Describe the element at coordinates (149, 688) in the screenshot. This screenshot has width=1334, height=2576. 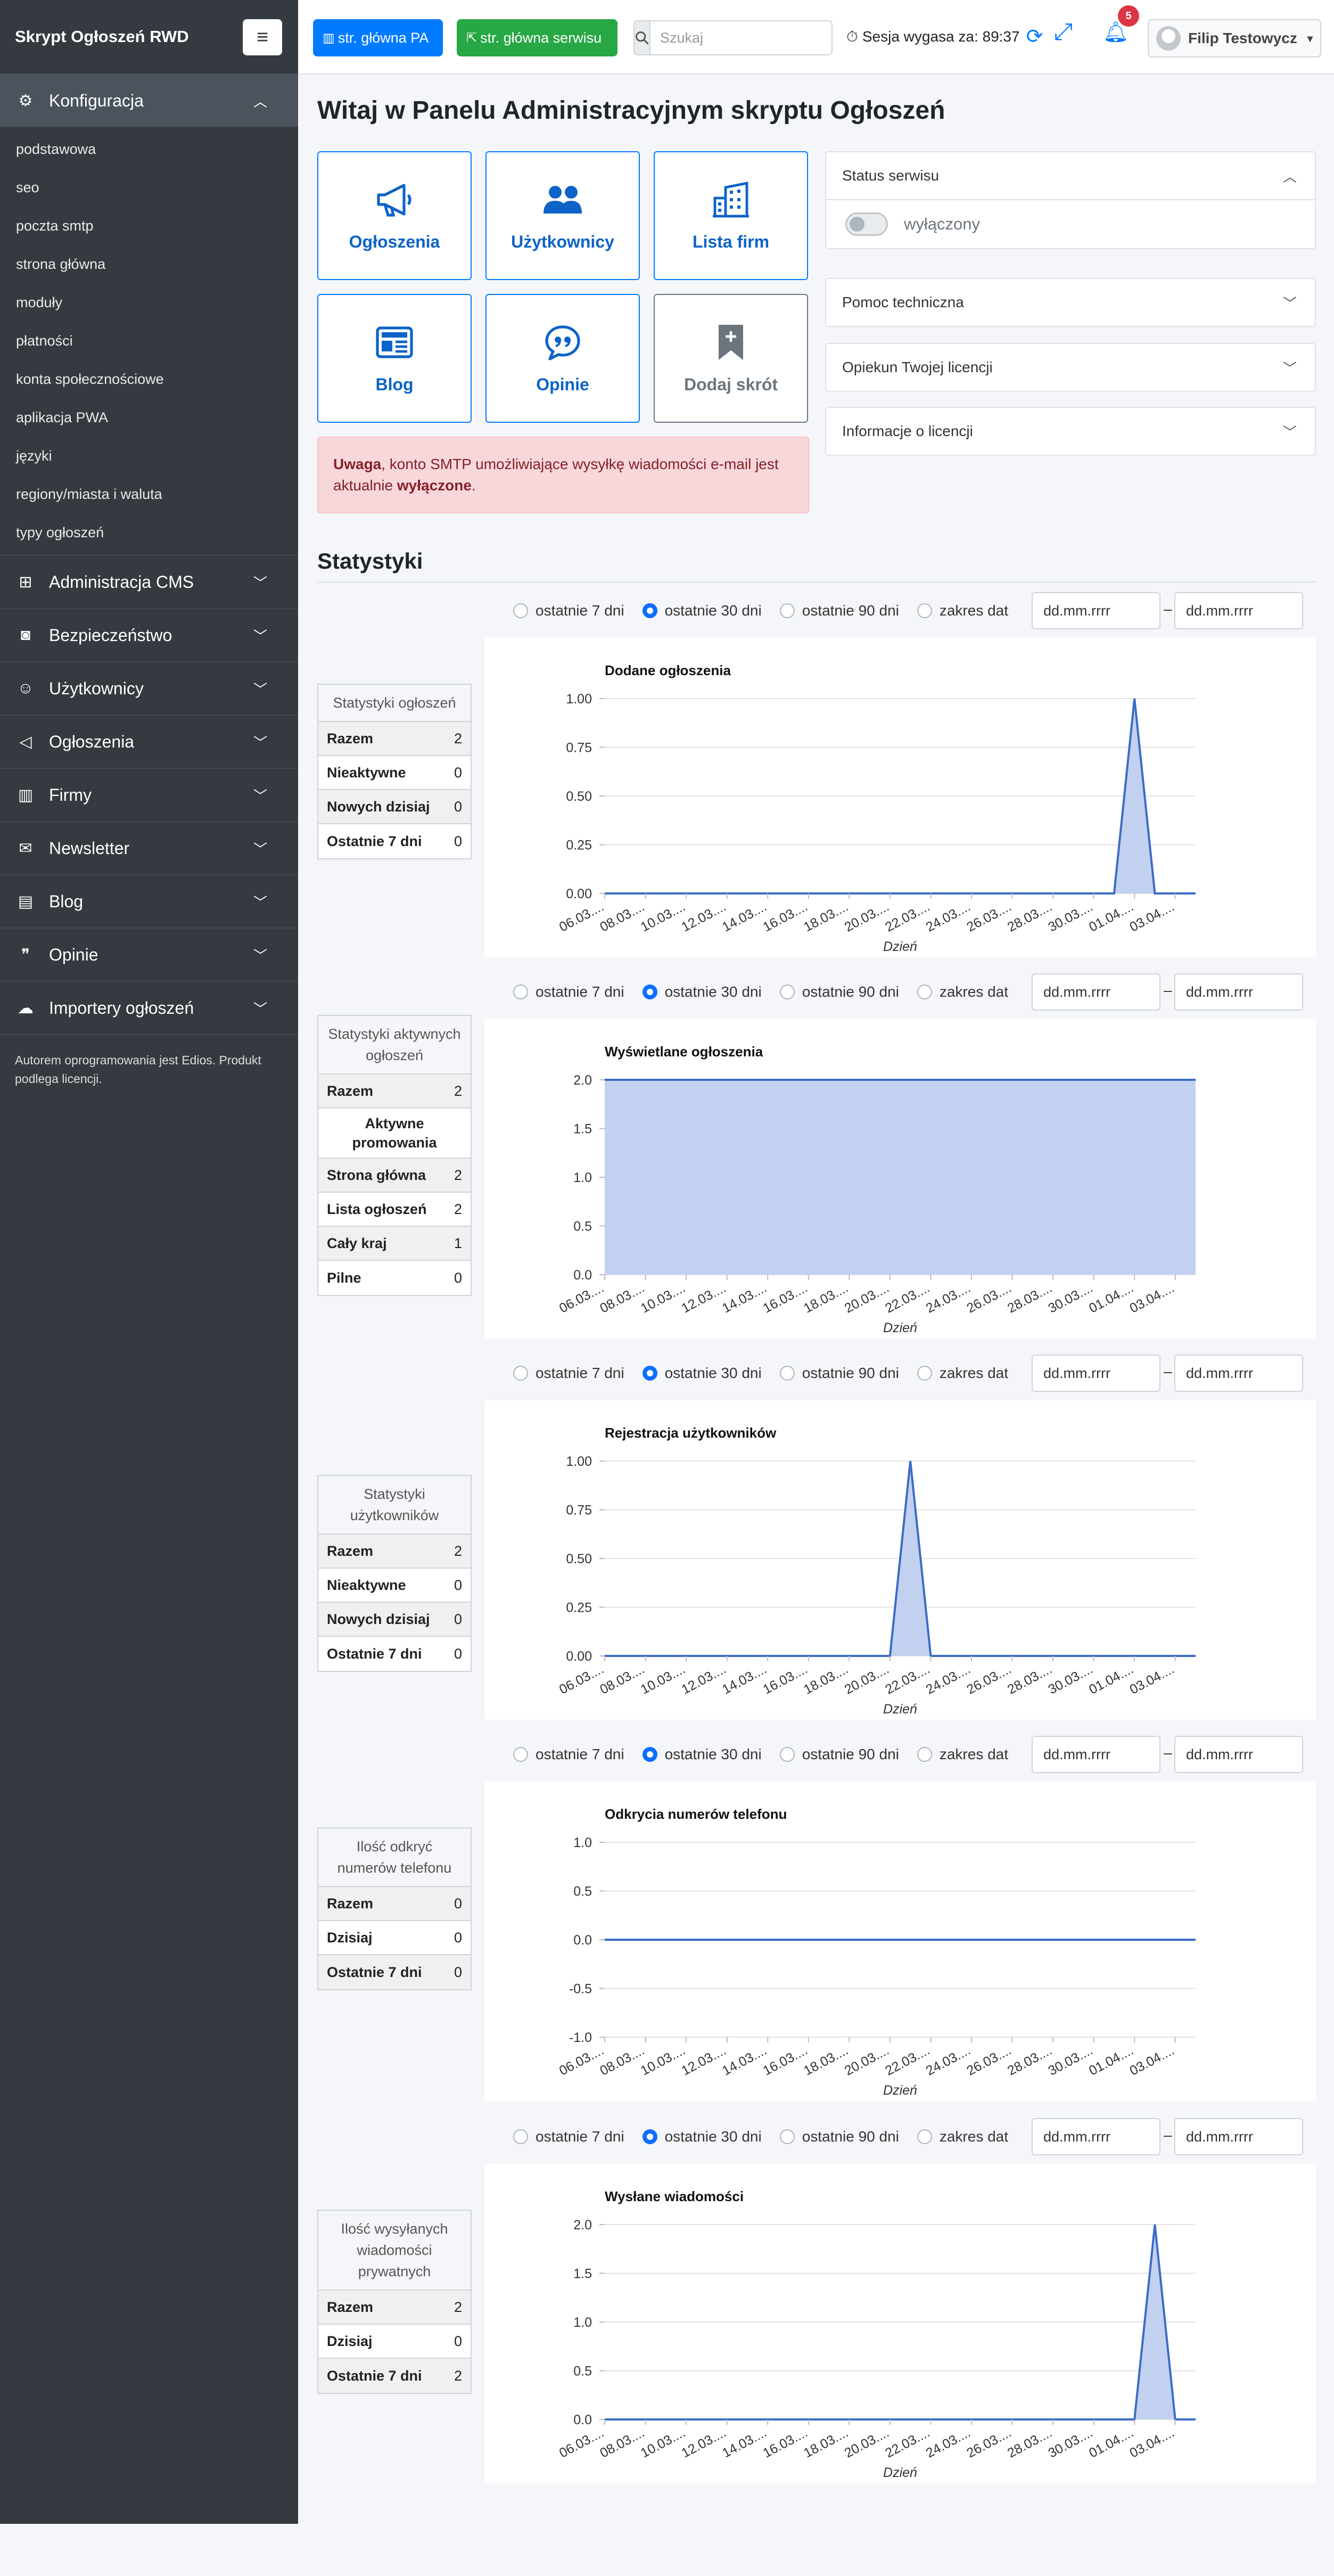
I see `sidebar-item-uzytkownicy: ☺ Użytkownicy ﹀` at that location.